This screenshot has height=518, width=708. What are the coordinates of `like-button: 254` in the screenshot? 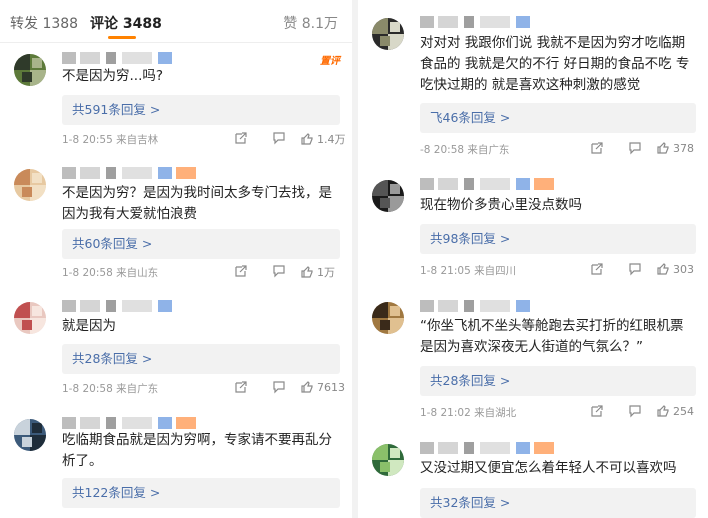 It's located at (675, 411).